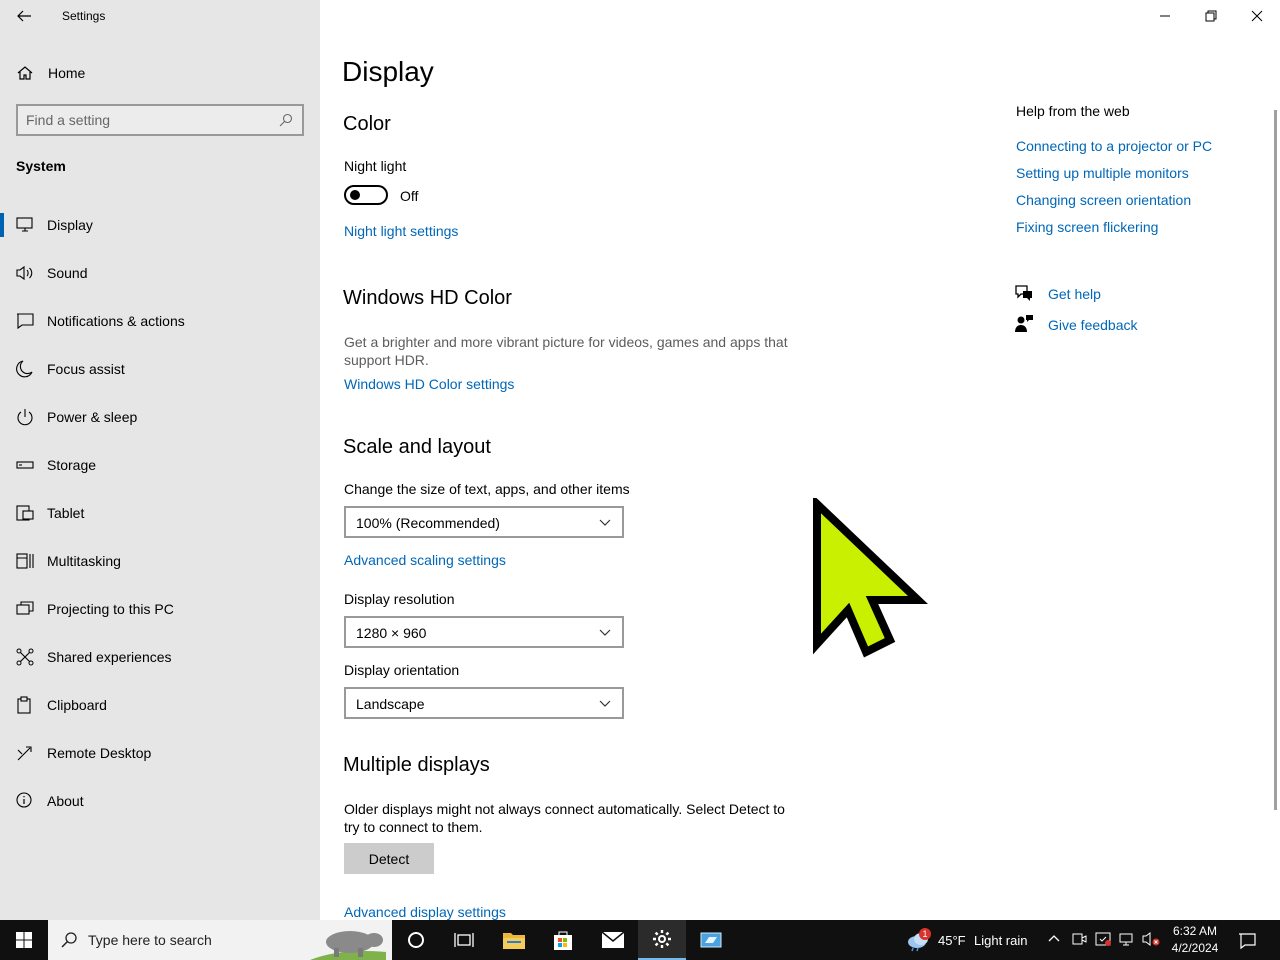  Describe the element at coordinates (1073, 111) in the screenshot. I see `help-title: Help from the web` at that location.